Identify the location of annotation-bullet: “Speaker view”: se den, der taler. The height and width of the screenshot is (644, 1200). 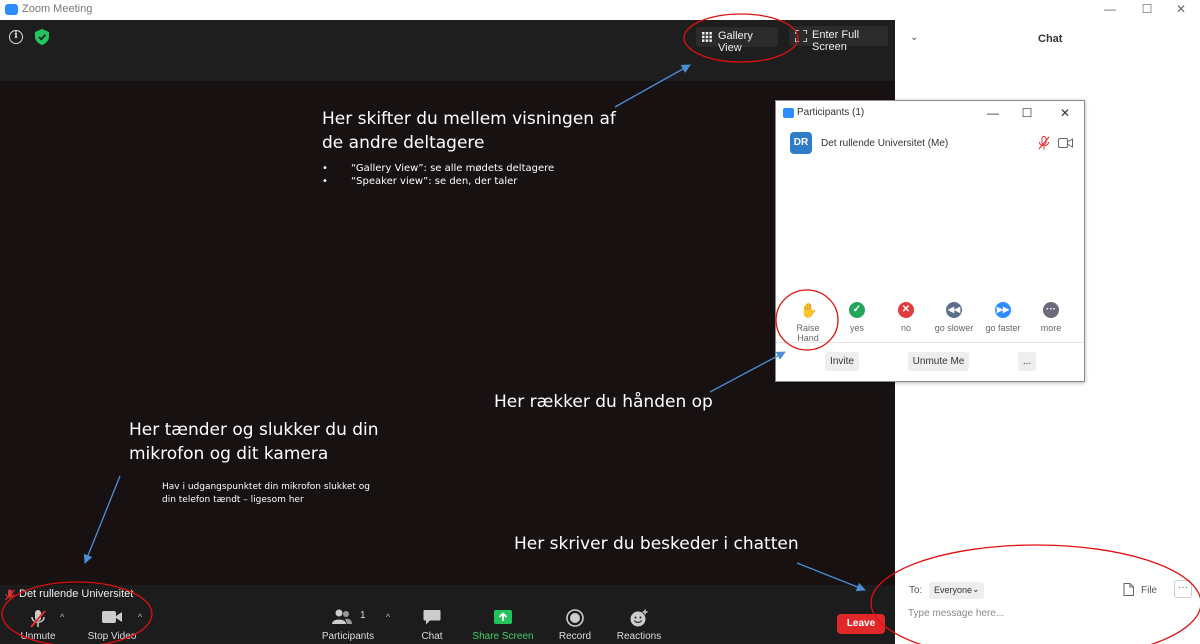
(438, 181).